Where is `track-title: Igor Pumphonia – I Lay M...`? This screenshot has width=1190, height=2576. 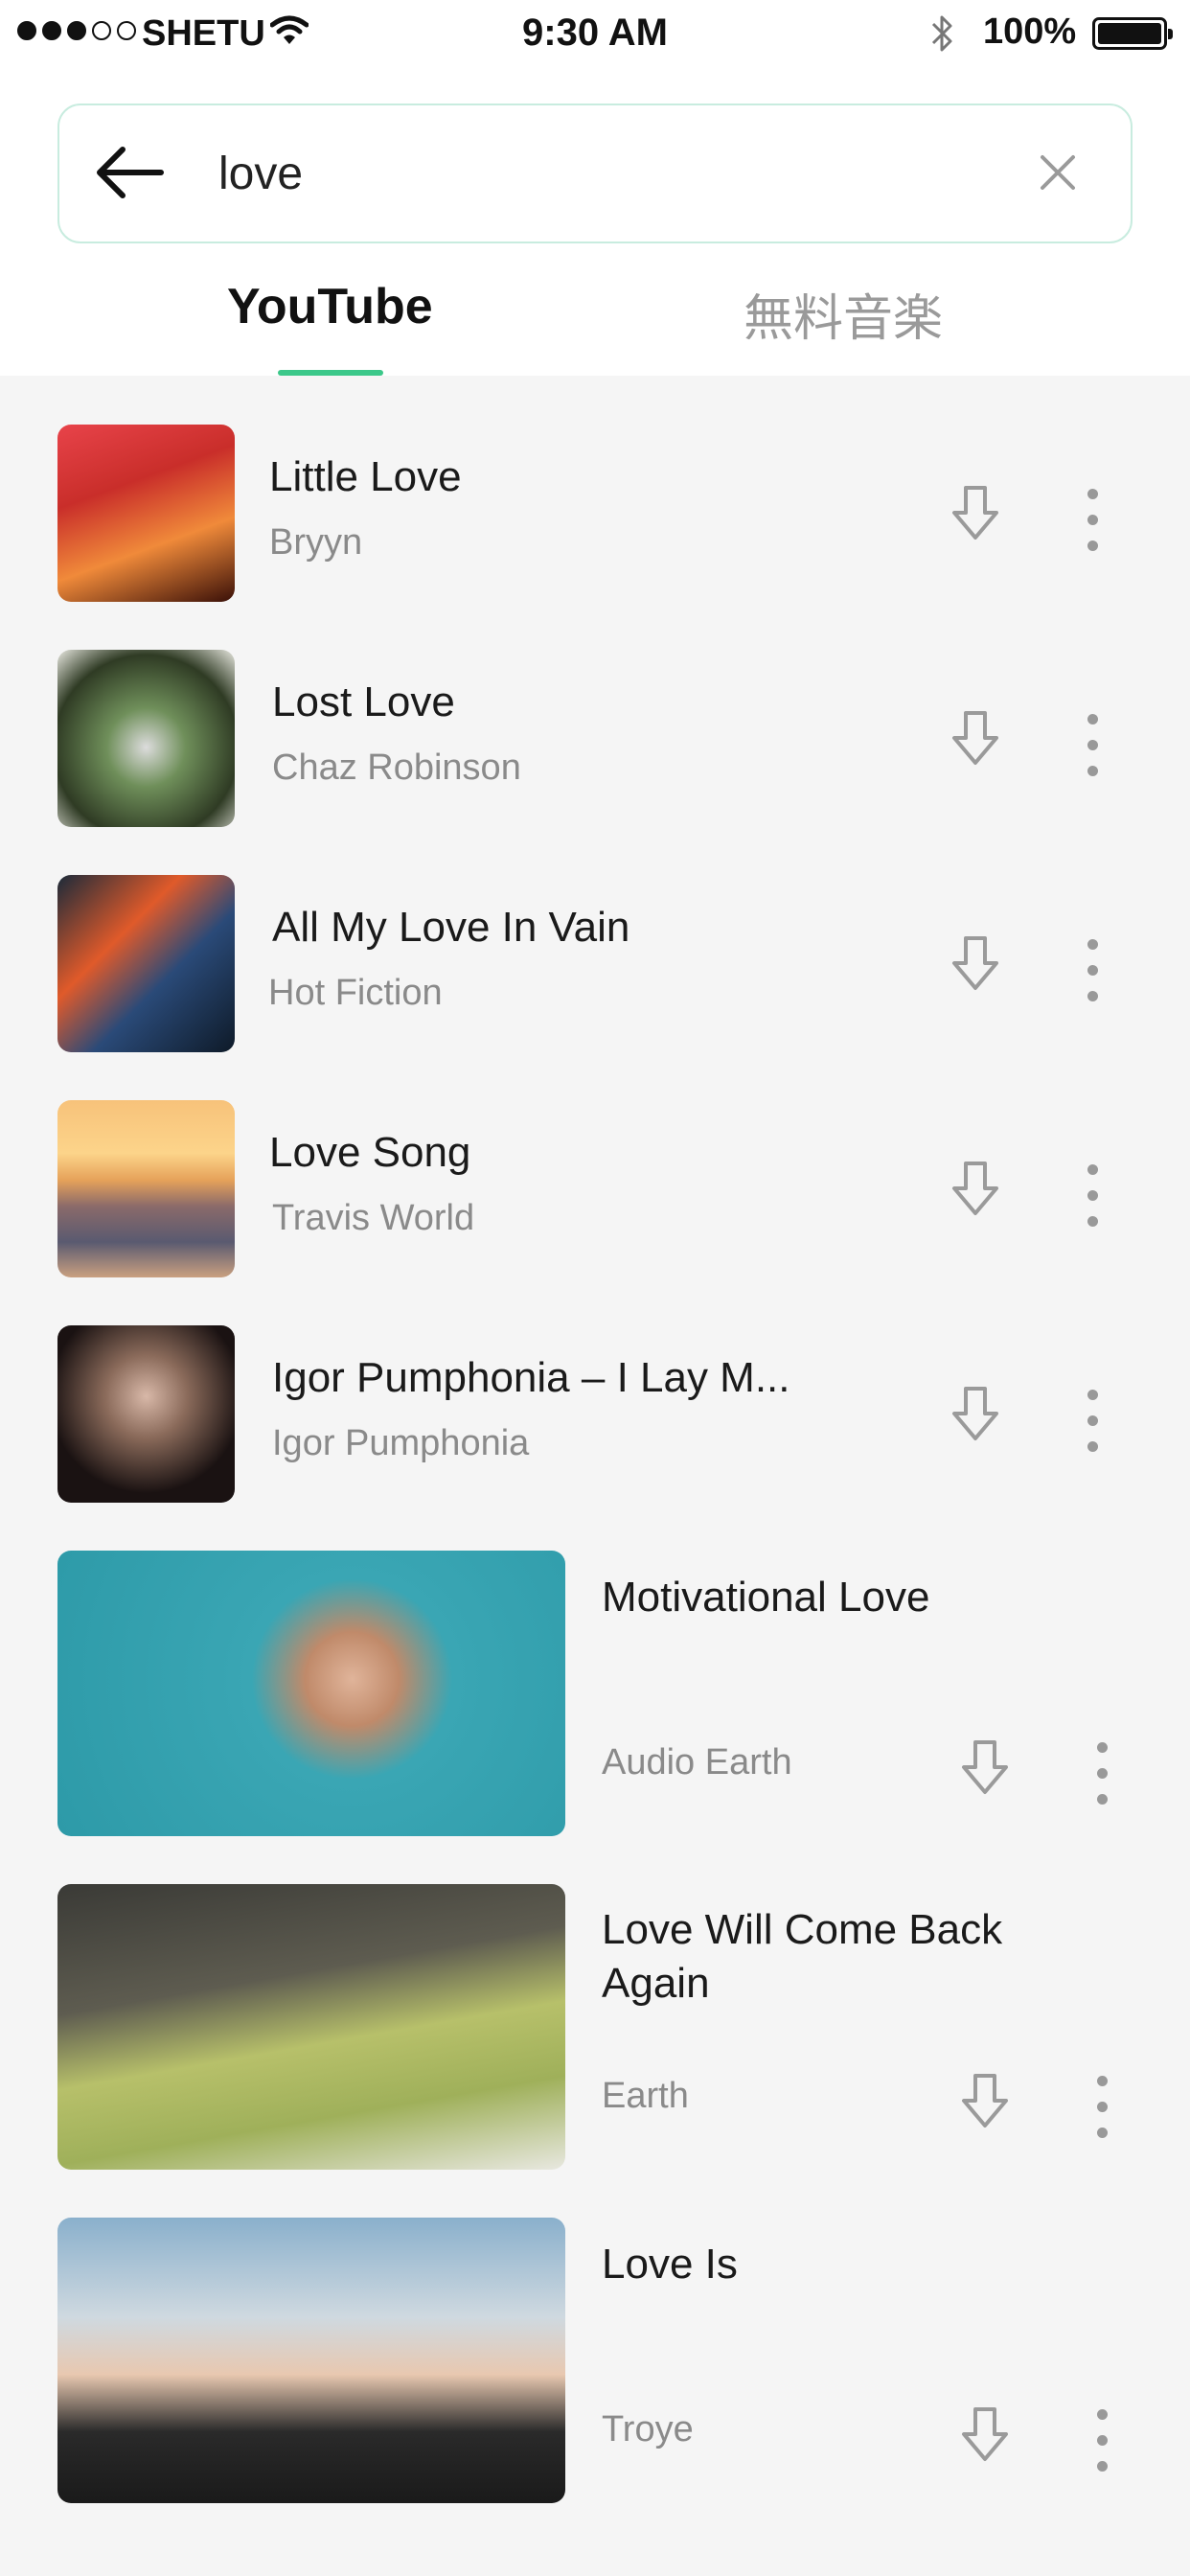 track-title: Igor Pumphonia – I Lay M... is located at coordinates (531, 1377).